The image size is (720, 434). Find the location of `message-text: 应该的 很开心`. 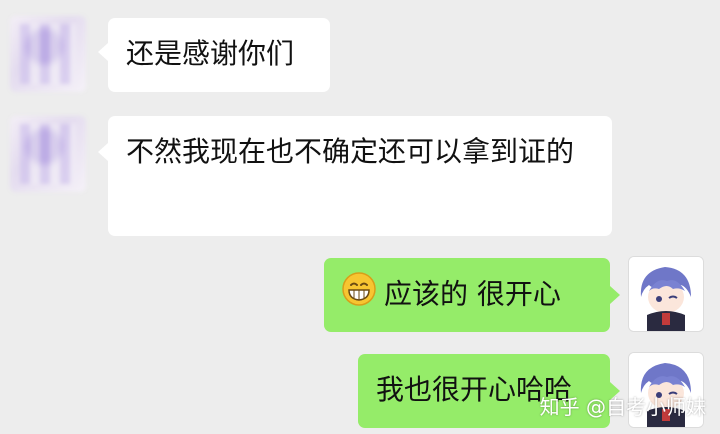

message-text: 应该的 很开心 is located at coordinates (472, 294).